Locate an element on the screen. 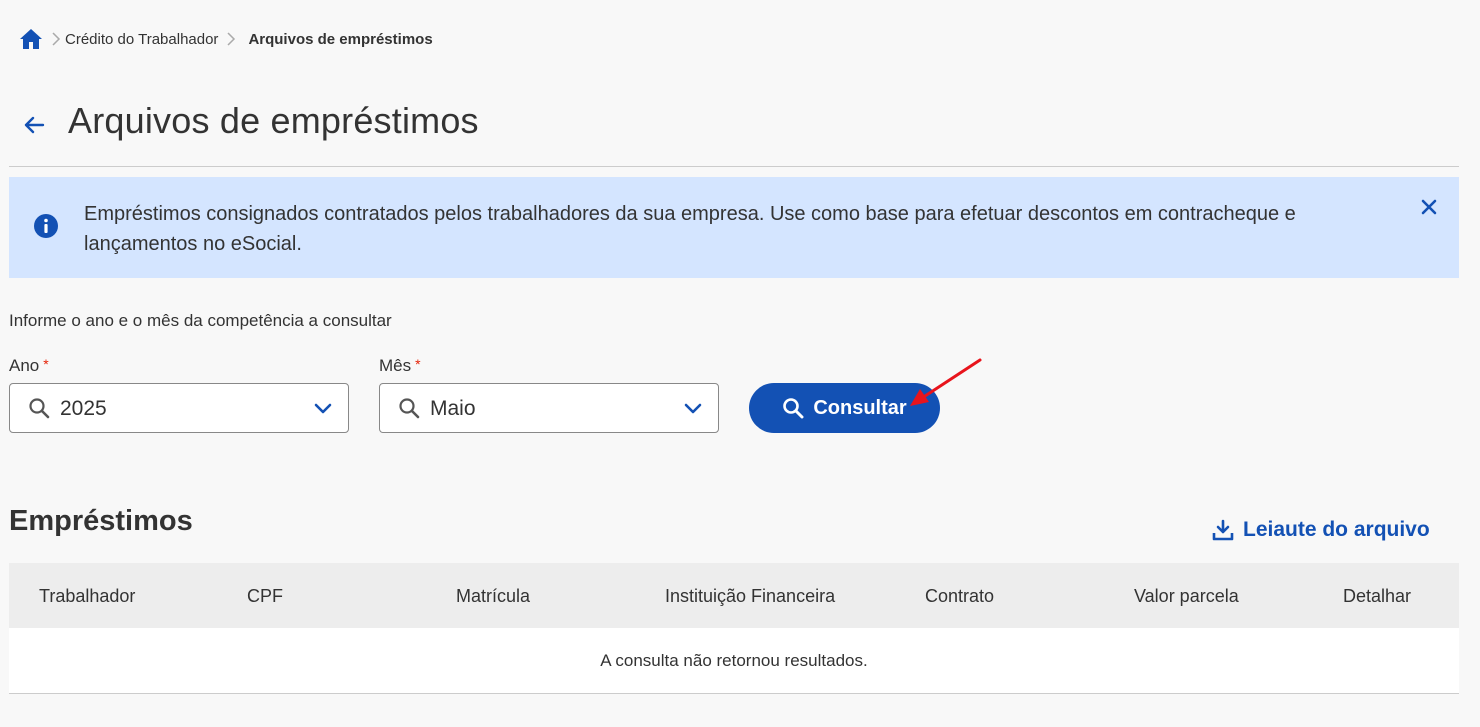 Image resolution: width=1480 pixels, height=727 pixels. empty-message: A consulta não retornou resultados. is located at coordinates (734, 660).